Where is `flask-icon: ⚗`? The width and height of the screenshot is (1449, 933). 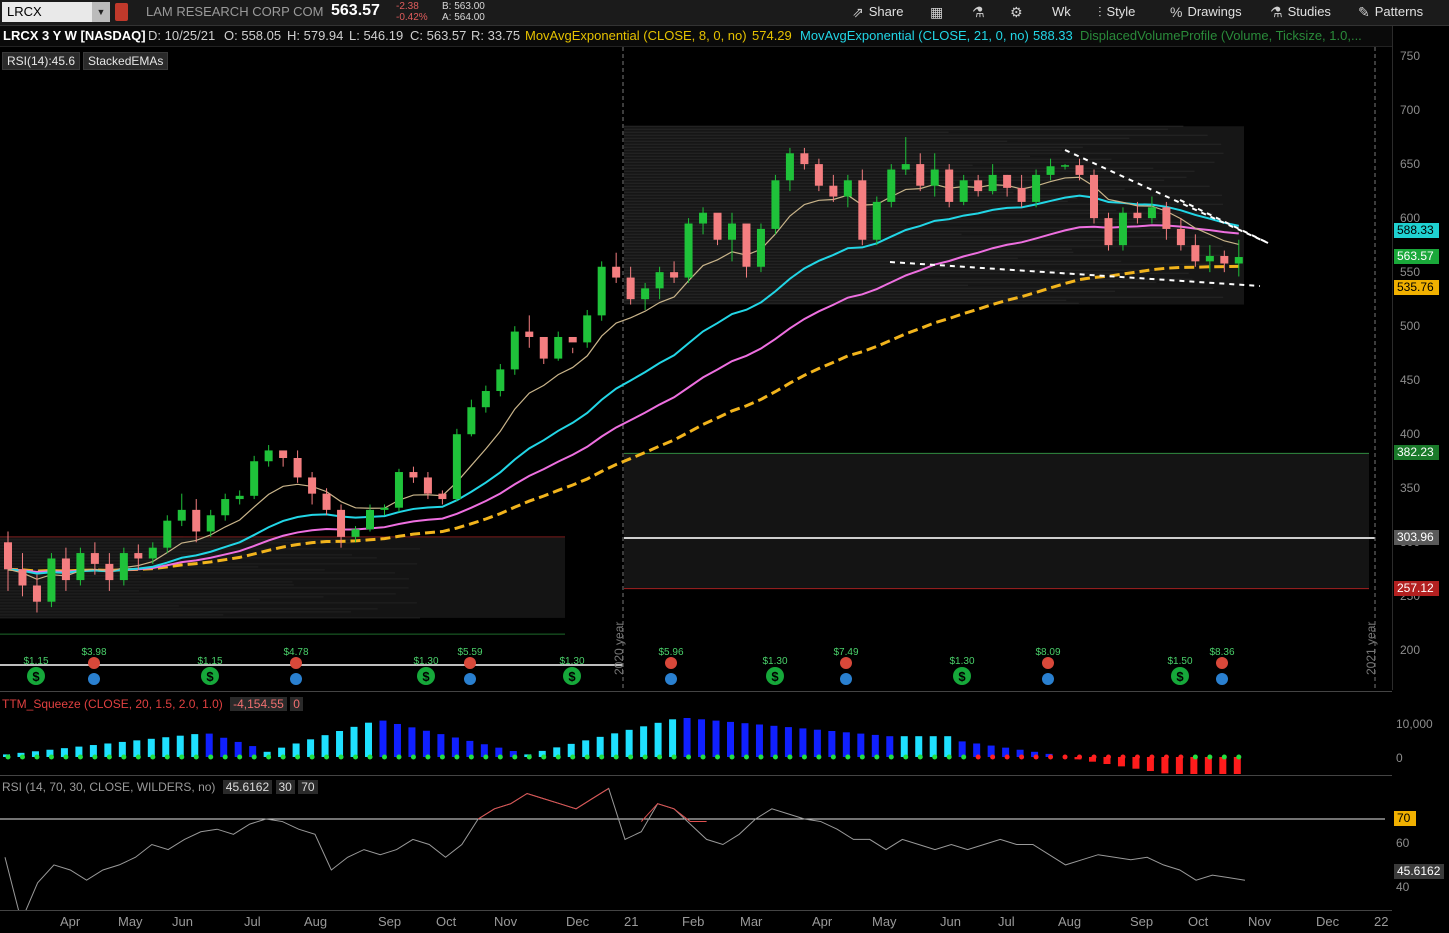
flask-icon: ⚗ is located at coordinates (978, 12).